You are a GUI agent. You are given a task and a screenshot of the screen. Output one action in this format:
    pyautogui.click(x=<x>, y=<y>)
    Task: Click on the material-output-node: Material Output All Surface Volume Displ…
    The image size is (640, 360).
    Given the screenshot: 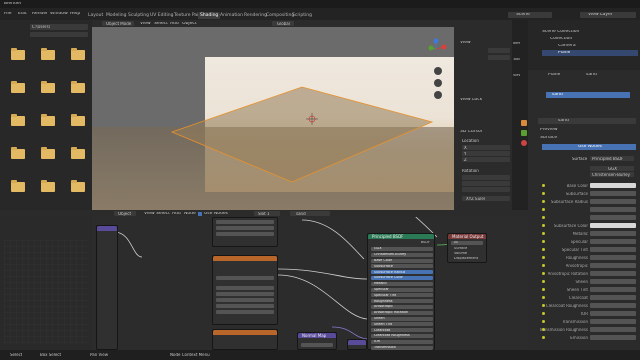 What is the action you would take?
    pyautogui.click(x=467, y=248)
    